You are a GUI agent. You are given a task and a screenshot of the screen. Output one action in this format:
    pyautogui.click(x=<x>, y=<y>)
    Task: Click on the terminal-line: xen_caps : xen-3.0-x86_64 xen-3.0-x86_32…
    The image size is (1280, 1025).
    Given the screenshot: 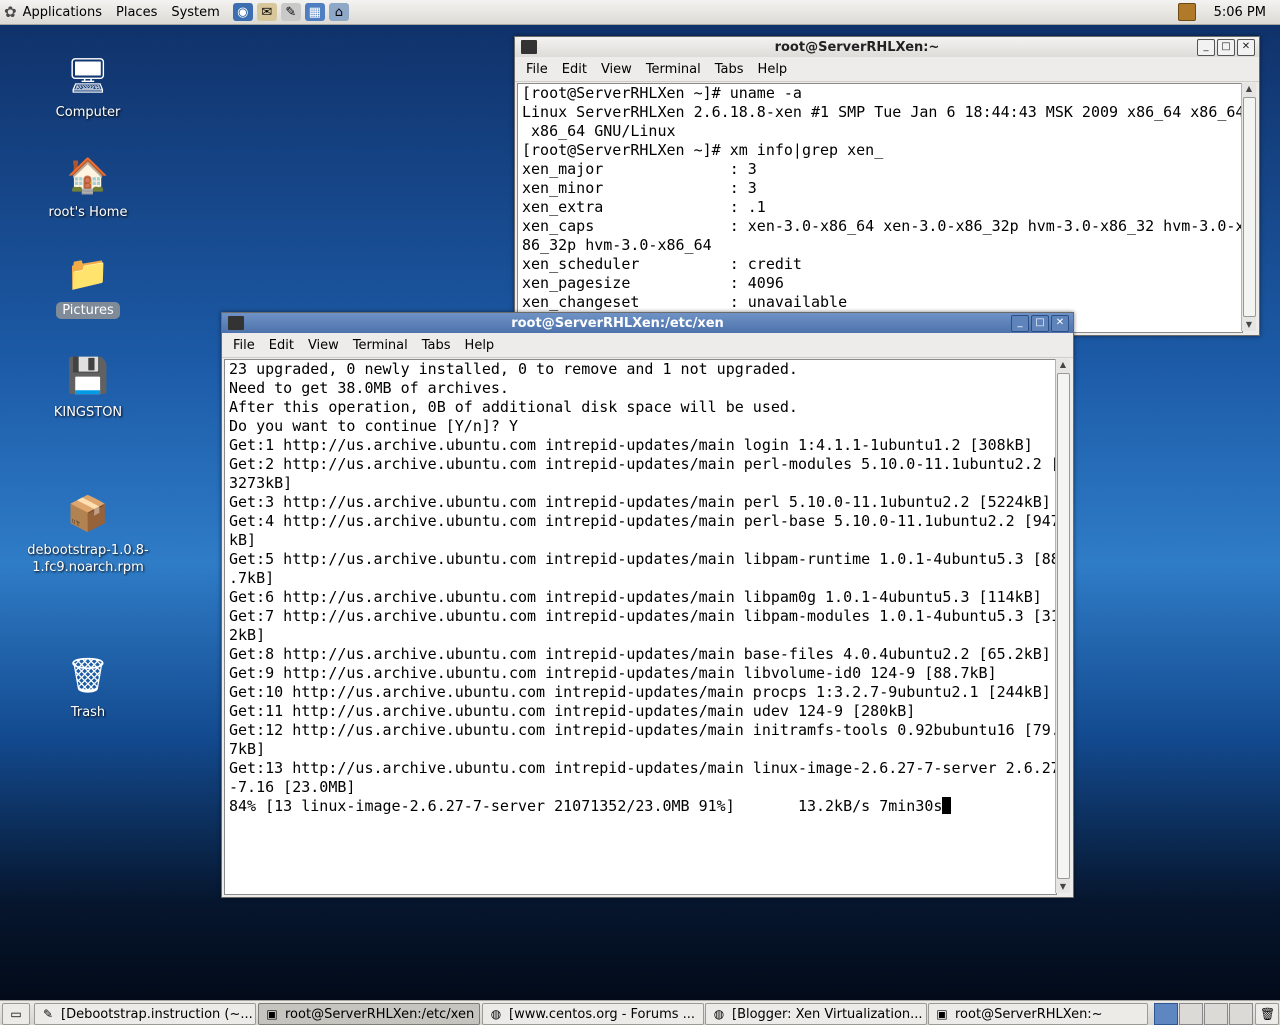 What is the action you would take?
    pyautogui.click(x=882, y=226)
    